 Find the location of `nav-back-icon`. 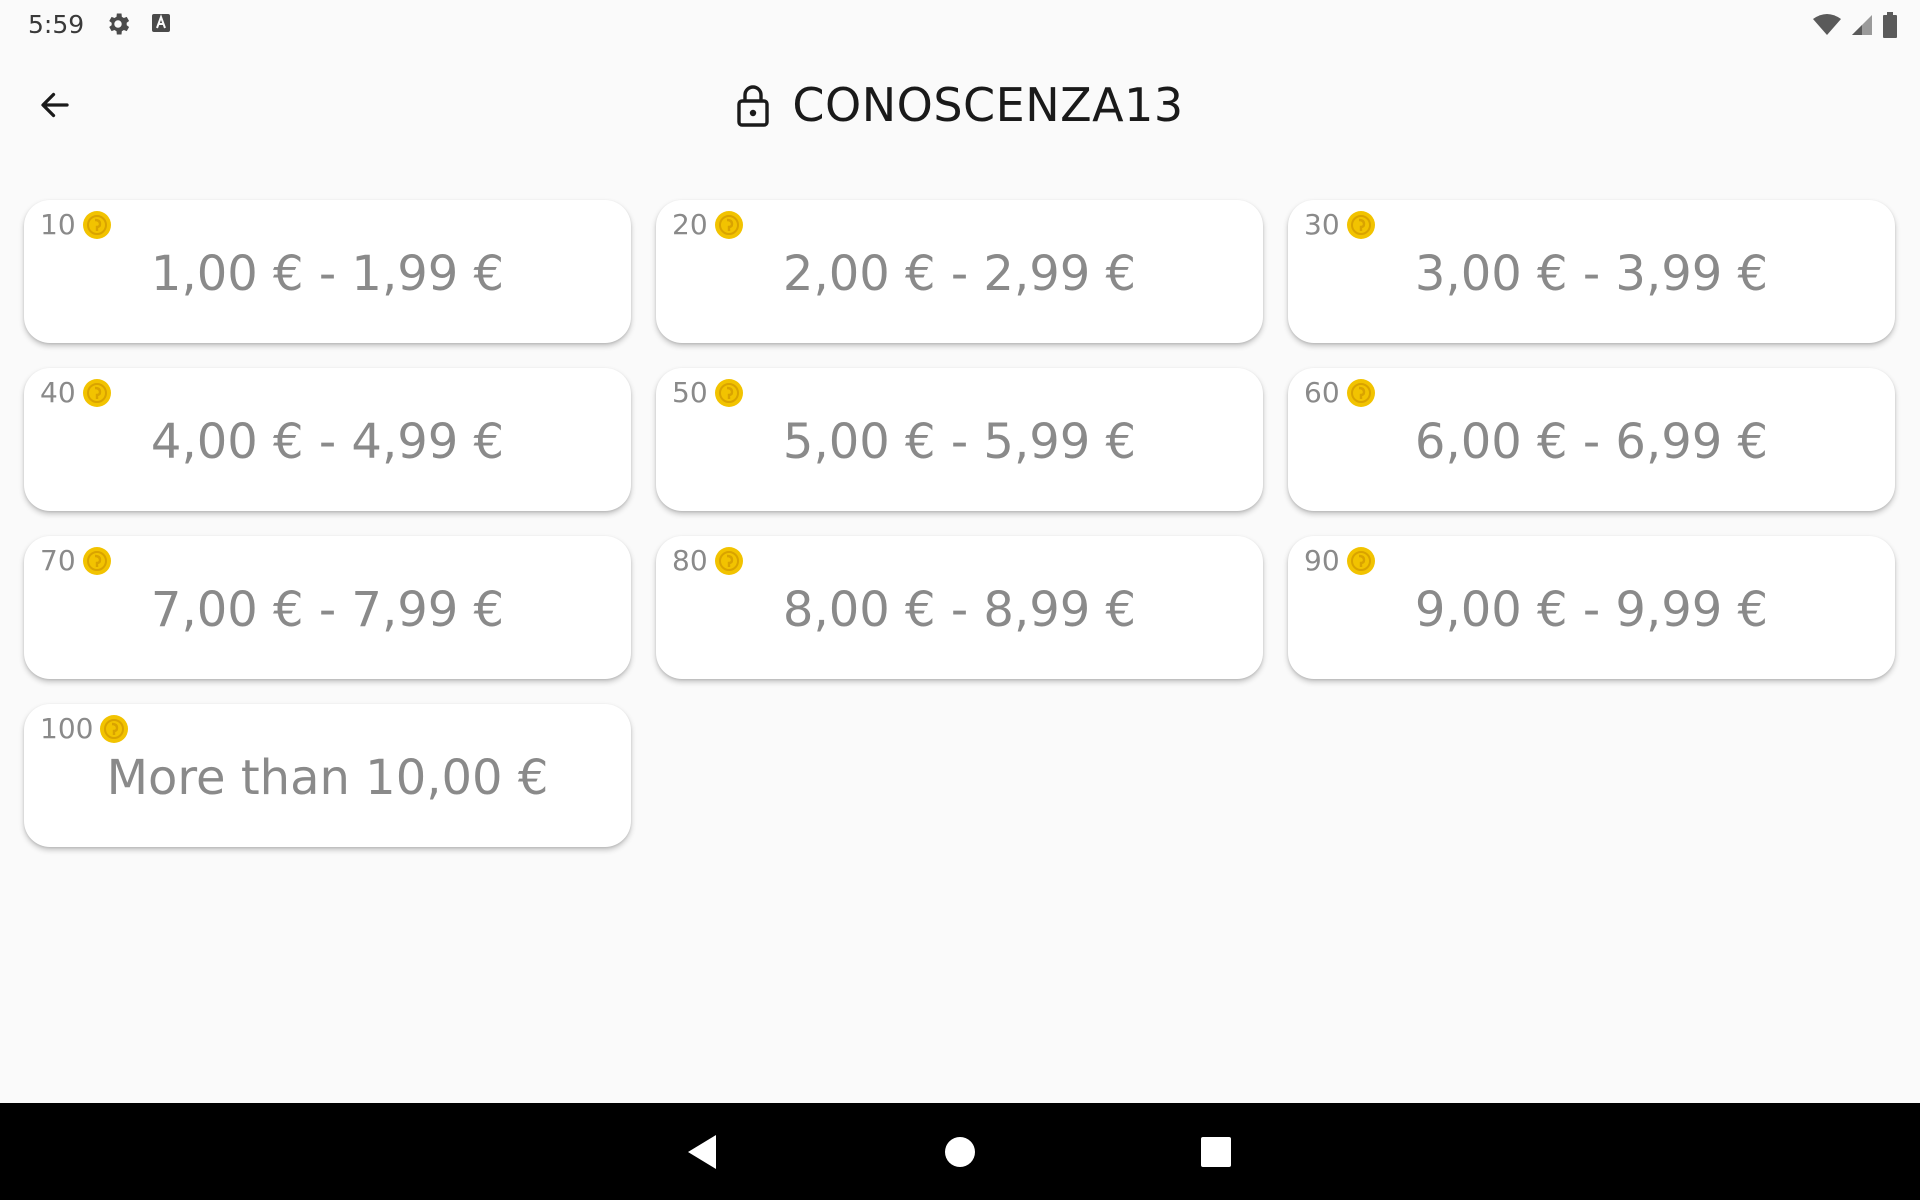

nav-back-icon is located at coordinates (703, 1152).